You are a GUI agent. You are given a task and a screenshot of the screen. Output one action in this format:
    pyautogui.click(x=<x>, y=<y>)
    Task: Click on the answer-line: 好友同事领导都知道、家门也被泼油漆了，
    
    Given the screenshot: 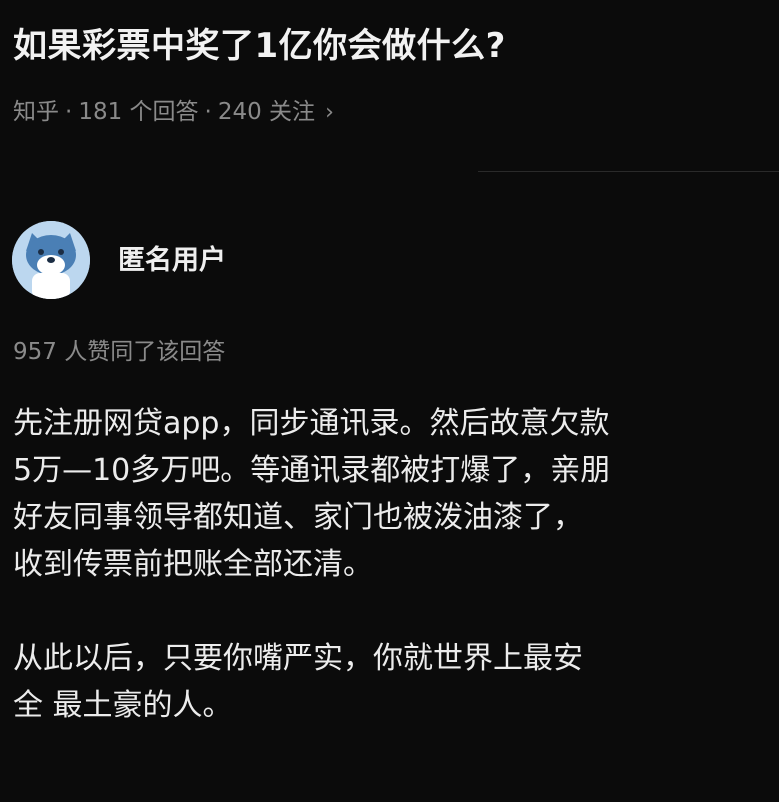 What is the action you would take?
    pyautogui.click(x=298, y=517)
    